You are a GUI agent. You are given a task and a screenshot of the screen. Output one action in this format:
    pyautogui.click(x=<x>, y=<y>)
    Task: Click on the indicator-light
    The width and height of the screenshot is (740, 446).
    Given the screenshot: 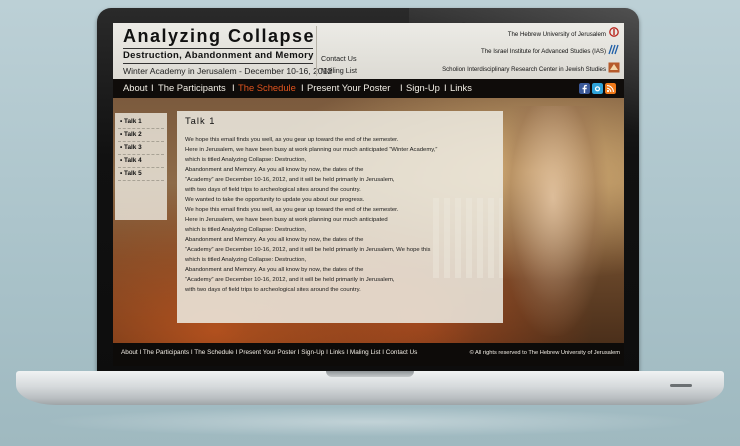 What is the action you would take?
    pyautogui.click(x=681, y=385)
    